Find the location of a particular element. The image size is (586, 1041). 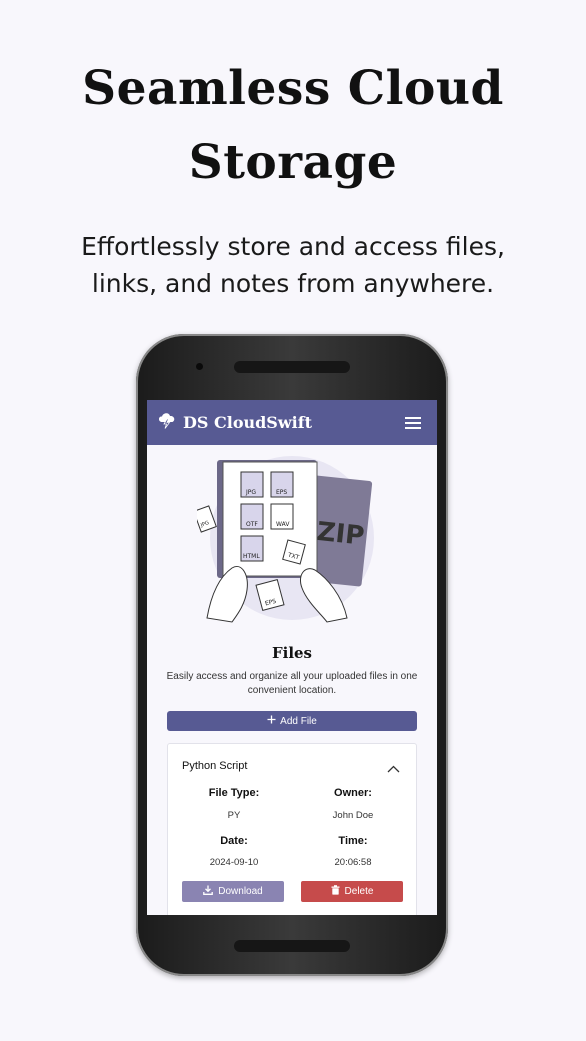

plus-icon is located at coordinates (271, 721).